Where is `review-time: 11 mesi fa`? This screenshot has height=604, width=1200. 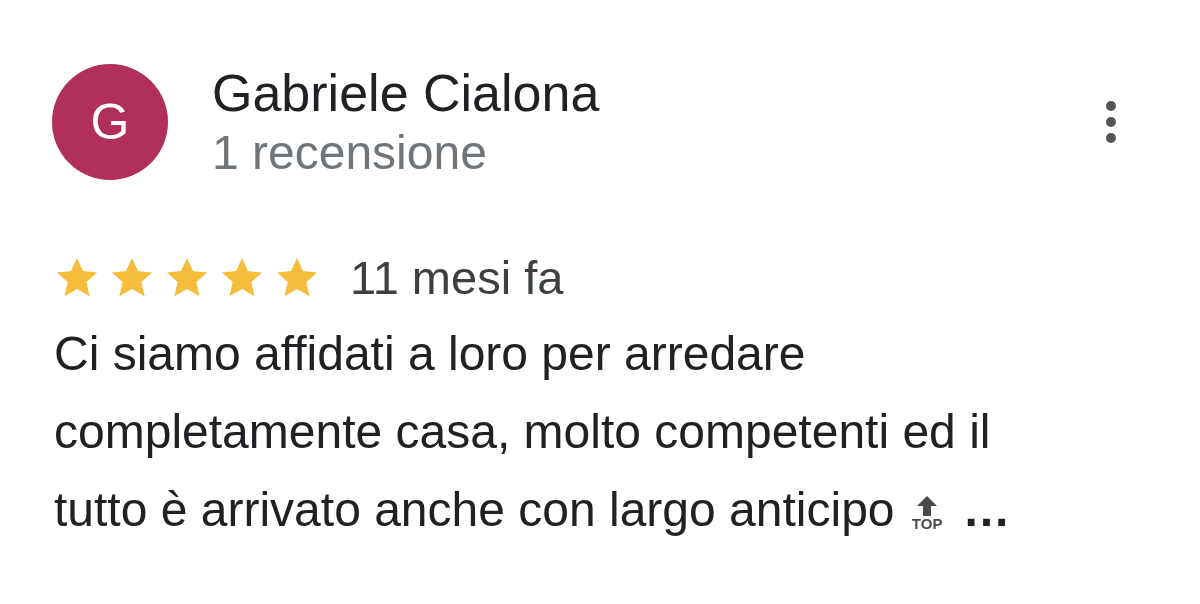 review-time: 11 mesi fa is located at coordinates (457, 277).